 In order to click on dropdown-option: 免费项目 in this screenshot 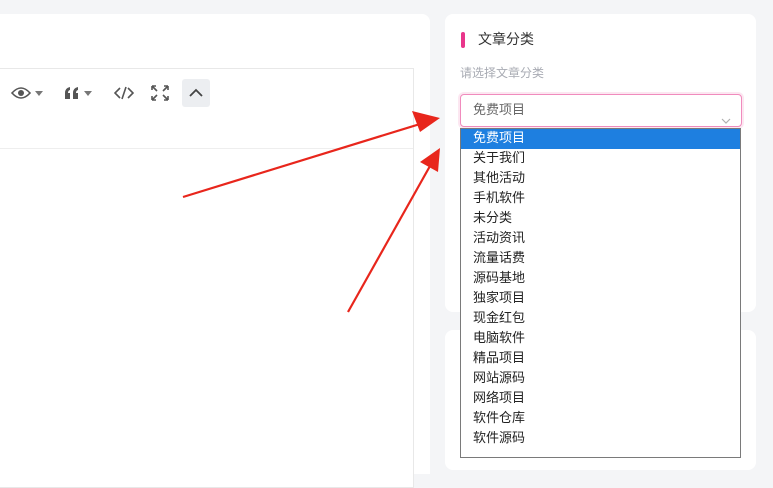, I will do `click(600, 139)`.